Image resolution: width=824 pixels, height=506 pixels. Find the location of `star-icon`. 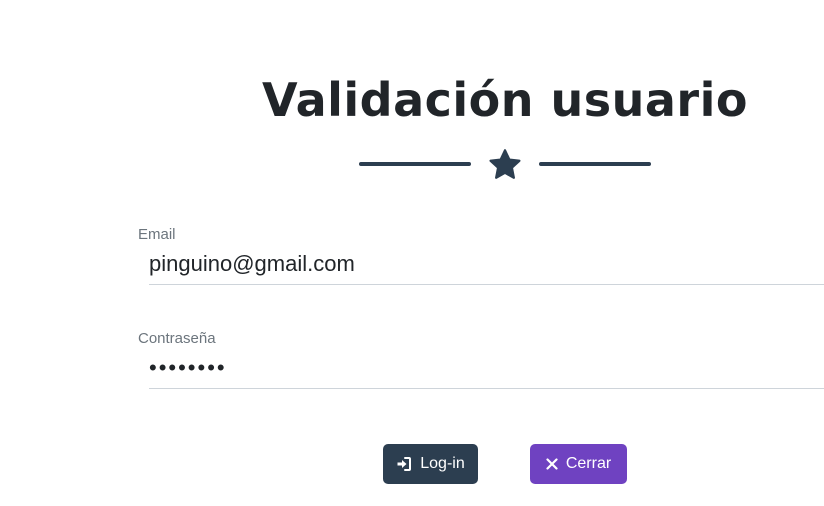

star-icon is located at coordinates (505, 164).